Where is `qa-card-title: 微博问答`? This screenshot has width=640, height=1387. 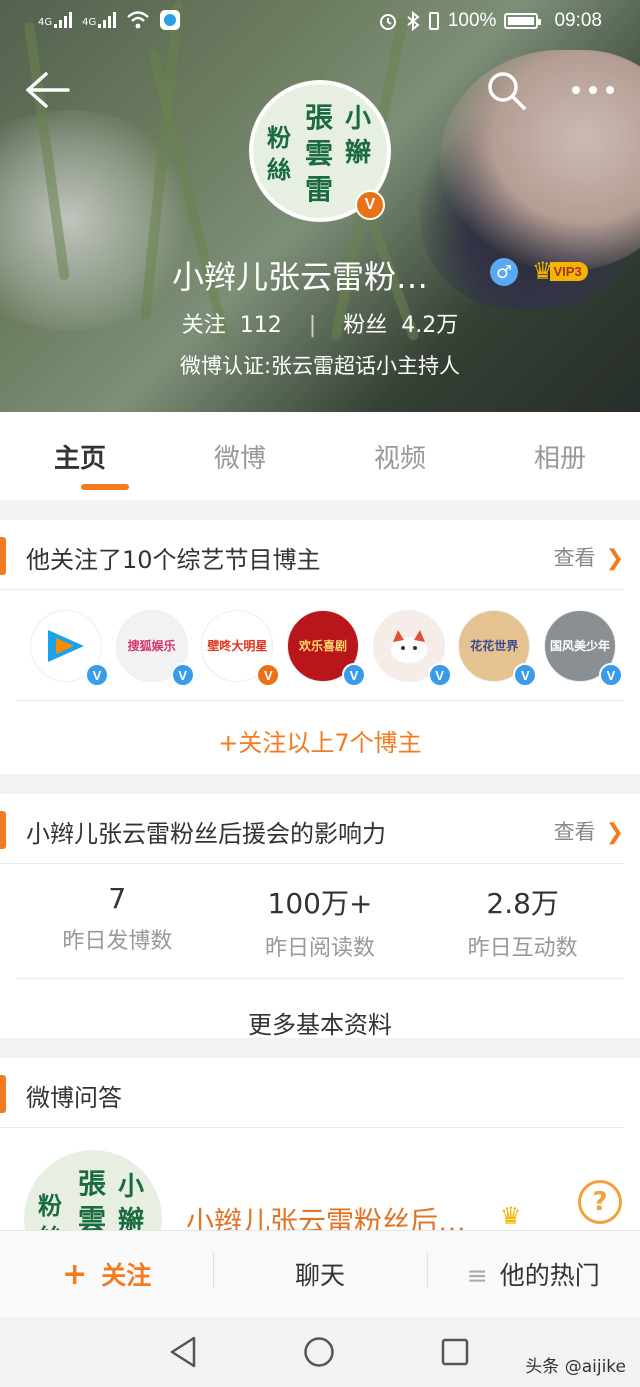
qa-card-title: 微博问答 is located at coordinates (74, 1098).